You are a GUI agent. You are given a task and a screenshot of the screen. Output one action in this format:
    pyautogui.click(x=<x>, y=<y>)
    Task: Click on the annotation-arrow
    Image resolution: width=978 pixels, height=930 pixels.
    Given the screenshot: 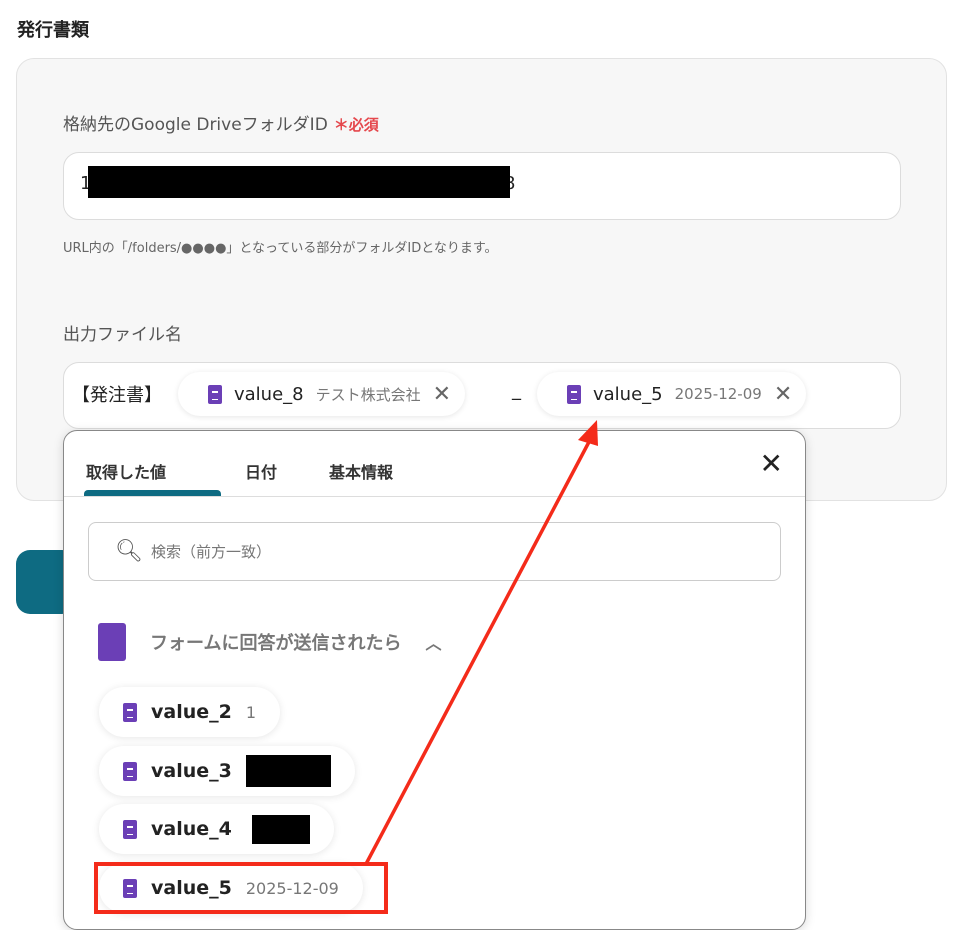 What is the action you would take?
    pyautogui.click(x=481, y=642)
    